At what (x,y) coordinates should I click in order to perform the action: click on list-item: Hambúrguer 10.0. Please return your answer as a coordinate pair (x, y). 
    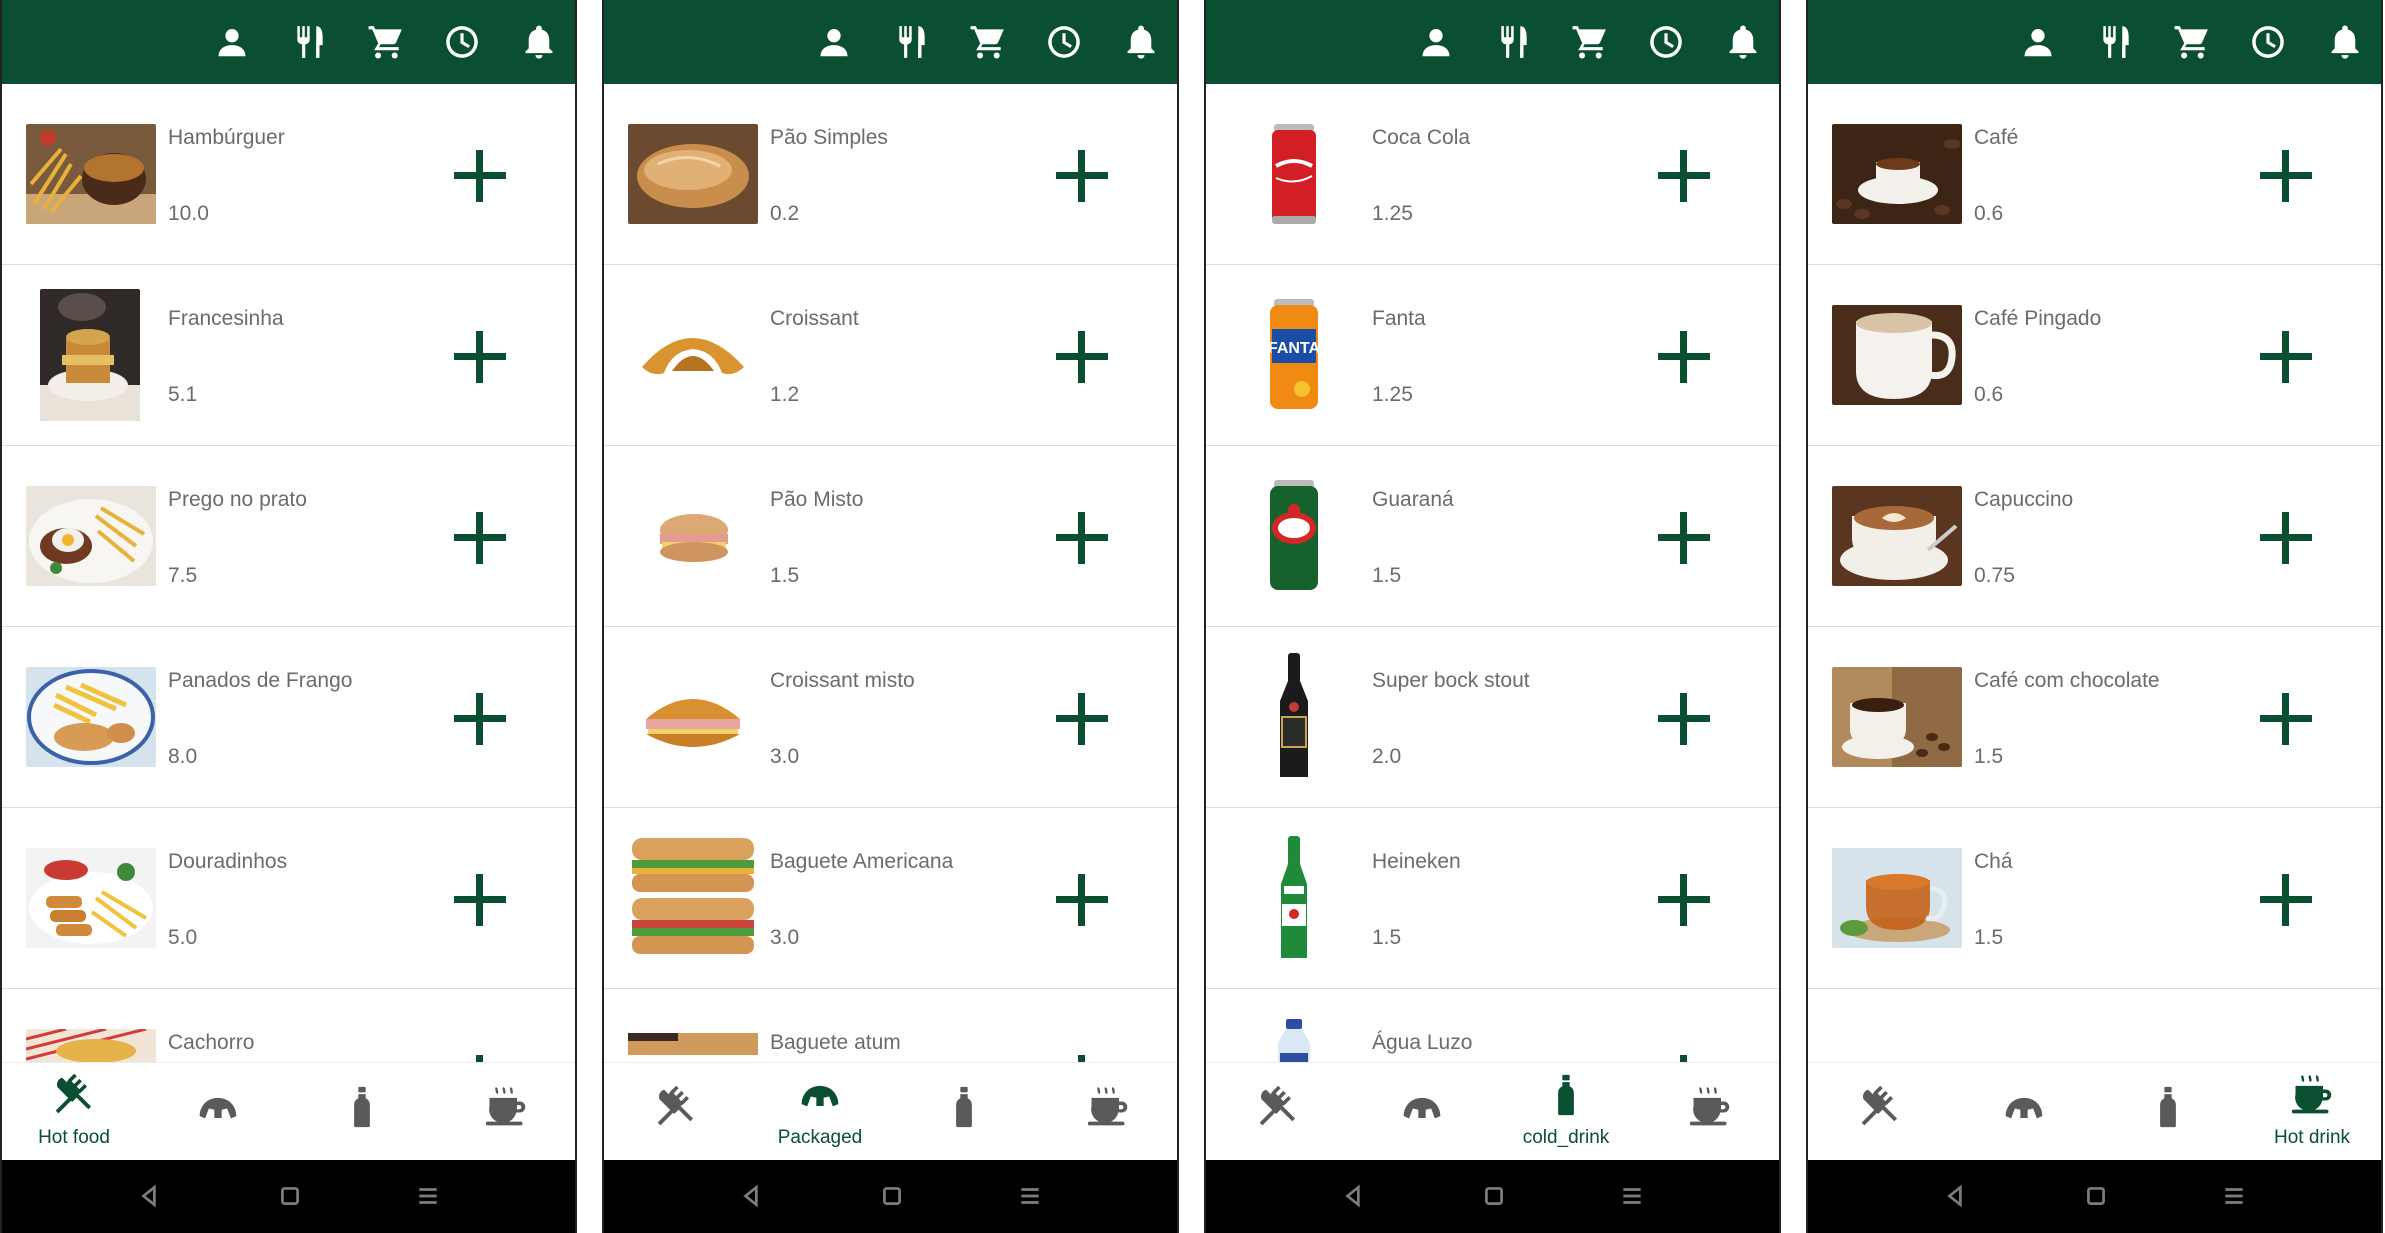
    Looking at the image, I should click on (288, 174).